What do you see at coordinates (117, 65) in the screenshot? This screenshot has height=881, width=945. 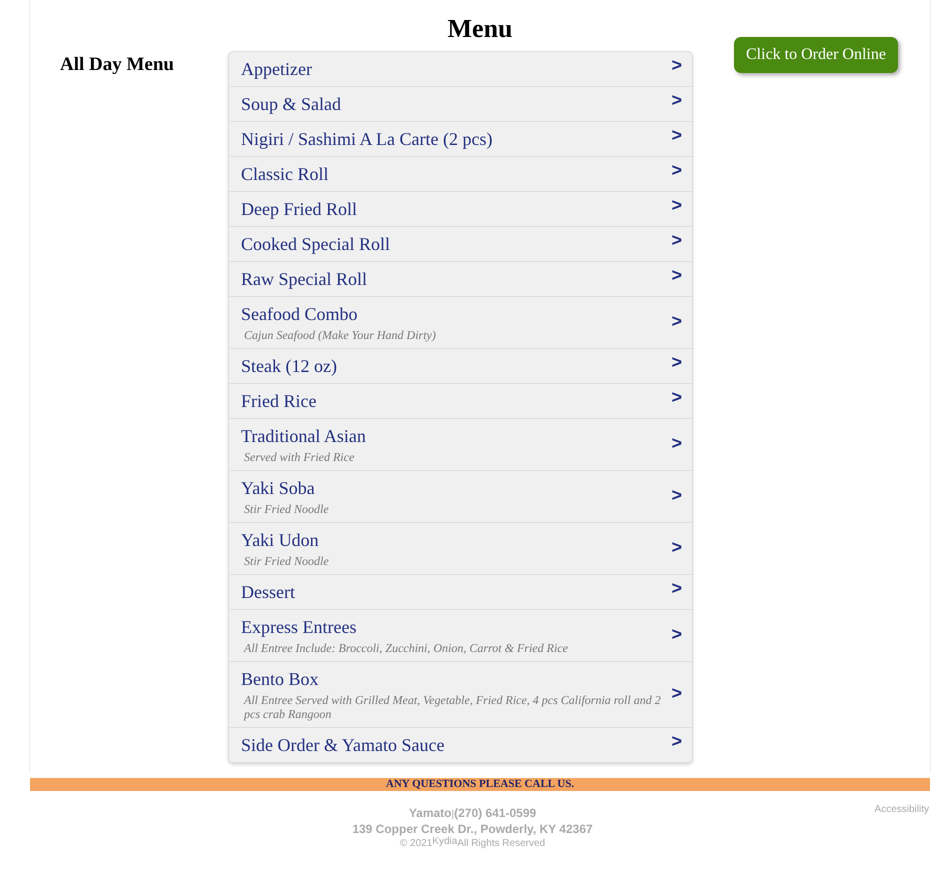 I see `section-heading: All Day Menu` at bounding box center [117, 65].